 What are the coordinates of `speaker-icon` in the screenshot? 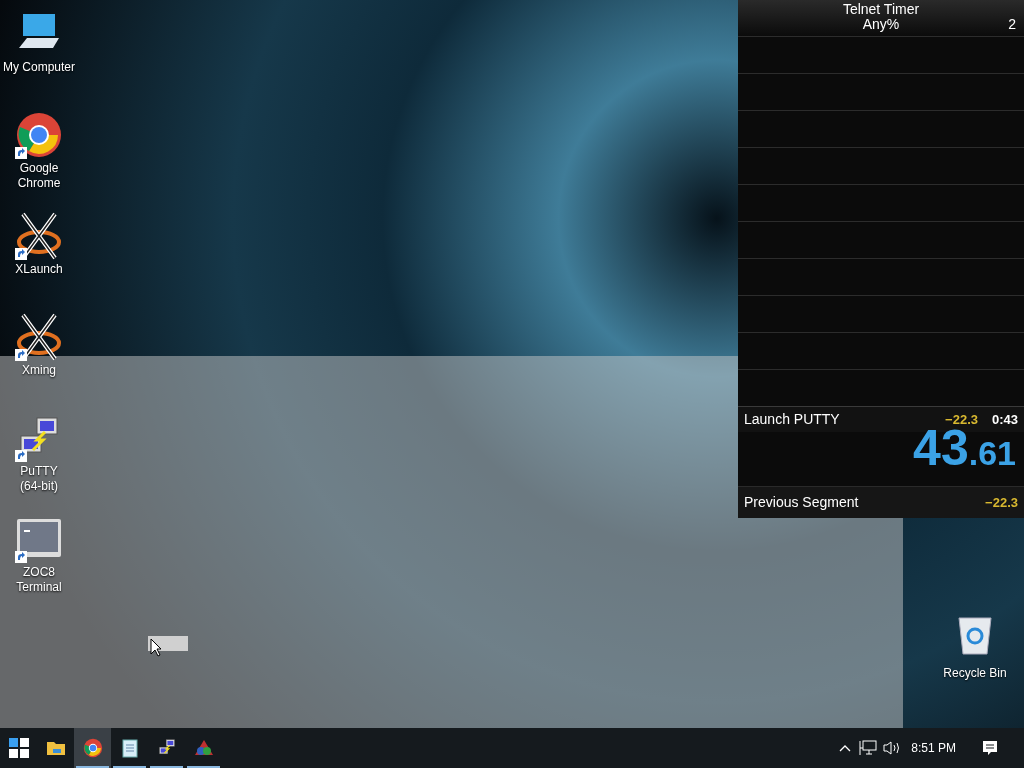 It's located at (892, 748).